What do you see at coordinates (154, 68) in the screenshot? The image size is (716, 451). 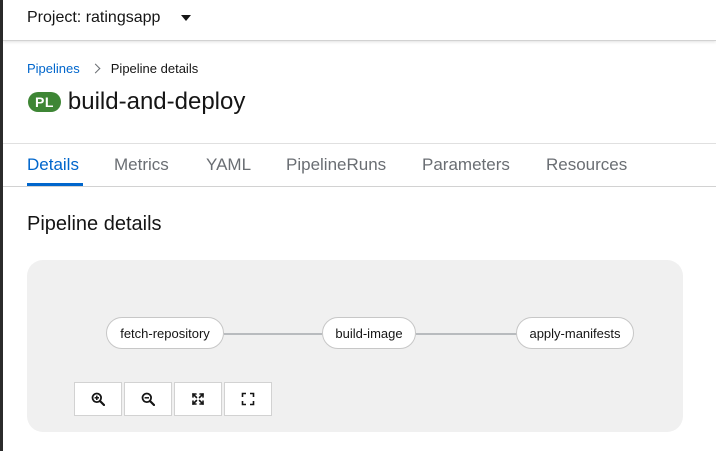 I see `breadcrumb-current: Pipeline details` at bounding box center [154, 68].